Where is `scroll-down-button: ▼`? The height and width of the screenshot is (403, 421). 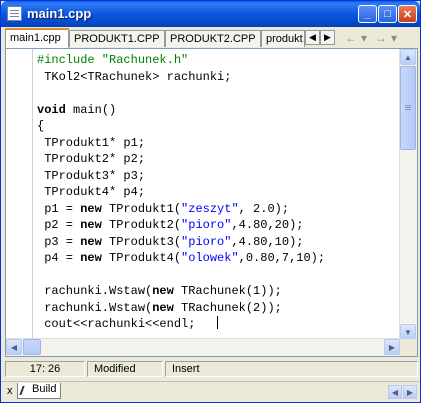 scroll-down-button: ▼ is located at coordinates (408, 332).